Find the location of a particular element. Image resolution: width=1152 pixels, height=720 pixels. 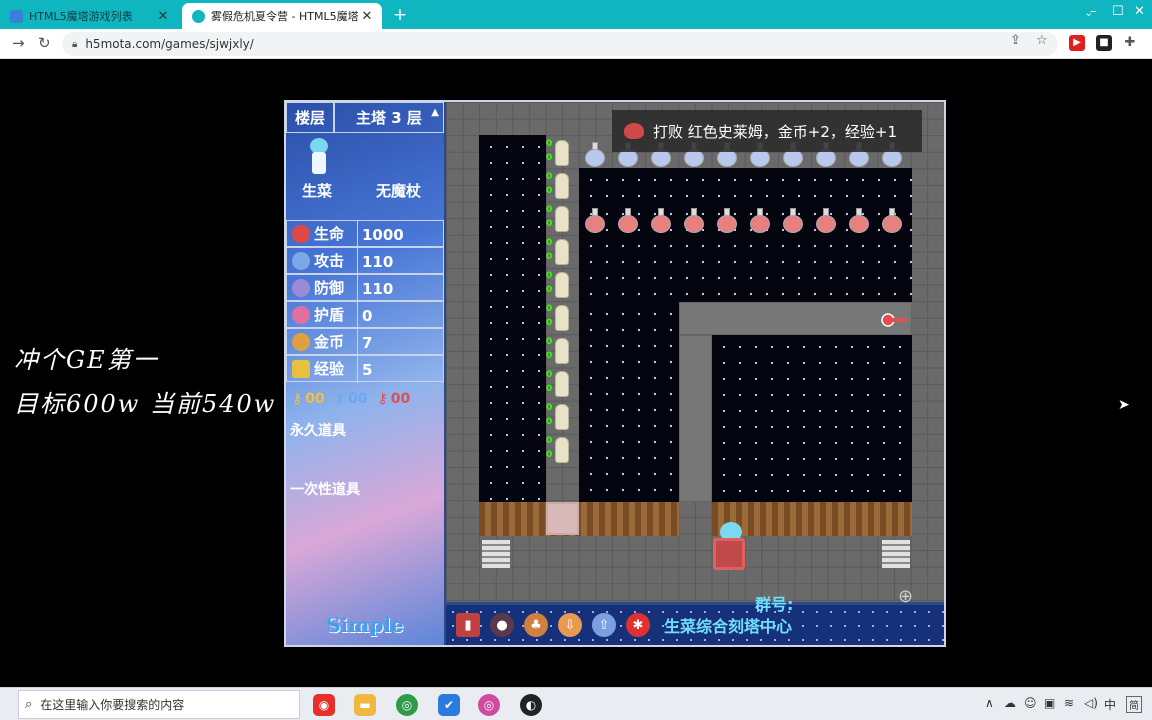

stat-row-attack: 攻击 110 is located at coordinates (365, 261).